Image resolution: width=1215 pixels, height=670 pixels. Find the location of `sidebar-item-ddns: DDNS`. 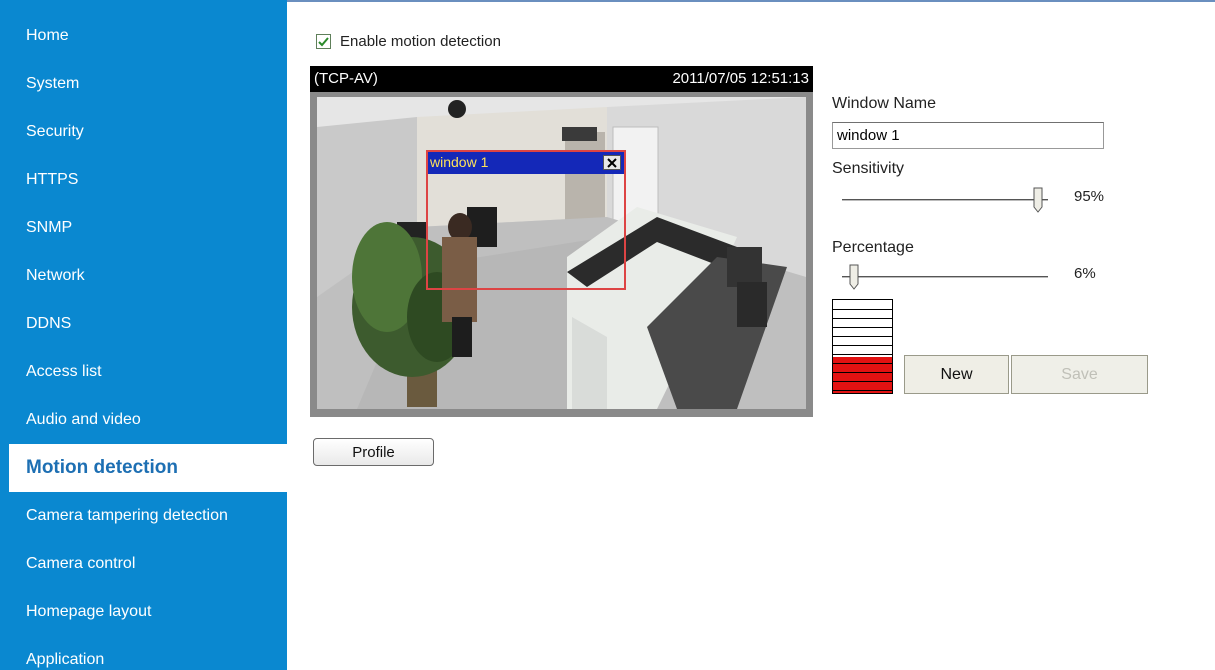

sidebar-item-ddns: DDNS is located at coordinates (143, 324).